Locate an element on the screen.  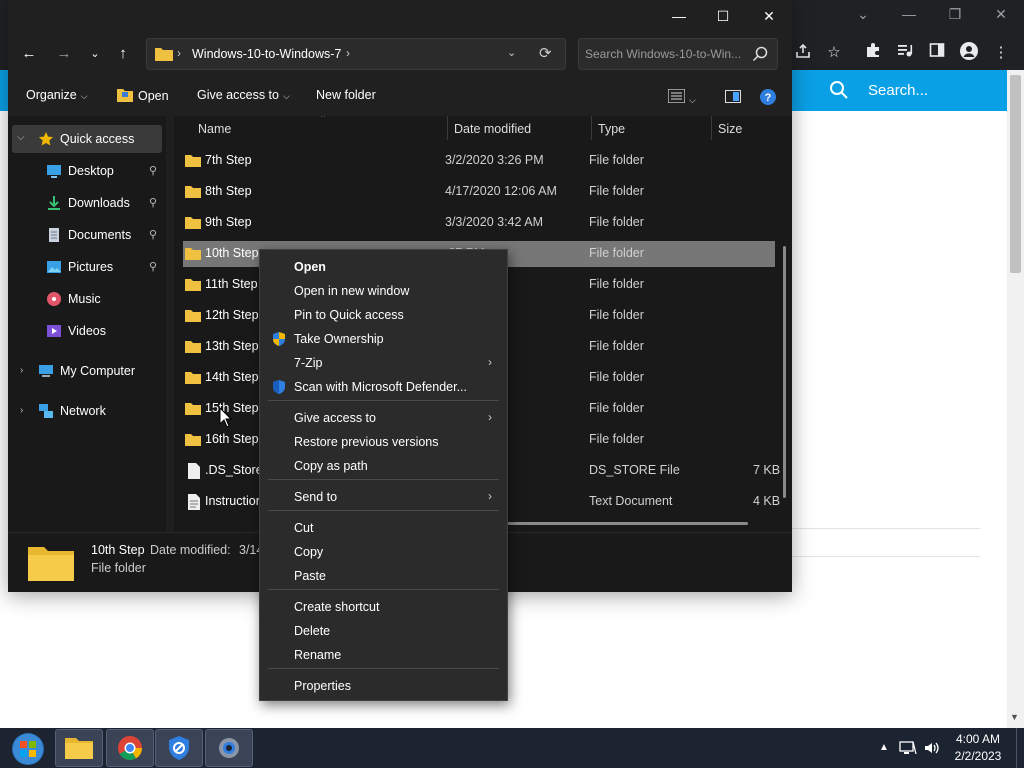
back-button: ← is located at coordinates (29, 54).